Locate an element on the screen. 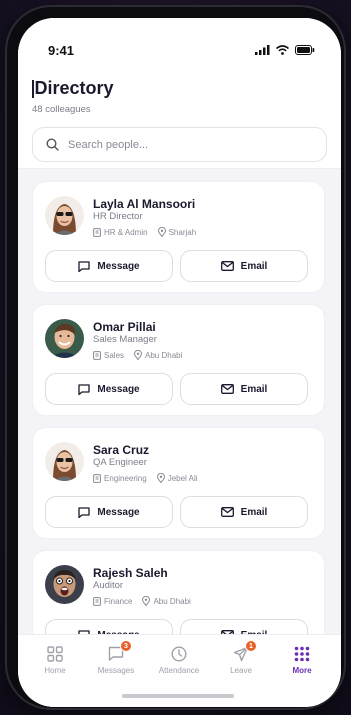 This screenshot has width=351, height=715. page-title-text: Directory is located at coordinates (74, 88).